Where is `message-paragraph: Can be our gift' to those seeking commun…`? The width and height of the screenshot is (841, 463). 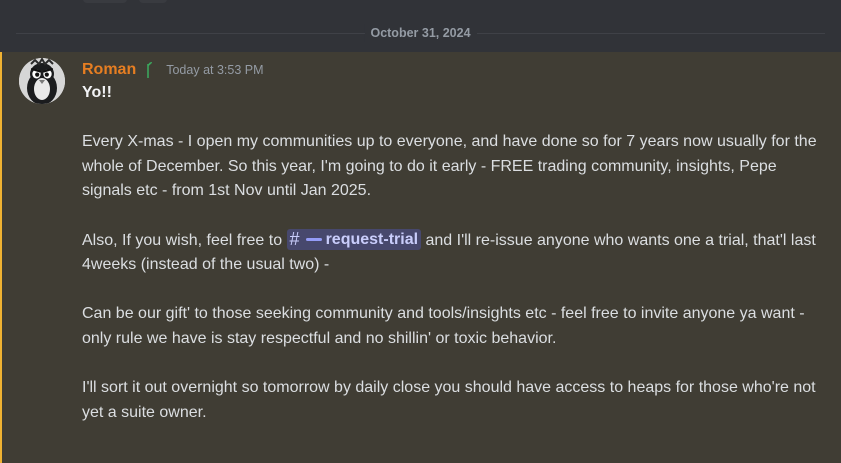 message-paragraph: Can be our gift' to those seeking commun… is located at coordinates (443, 326).